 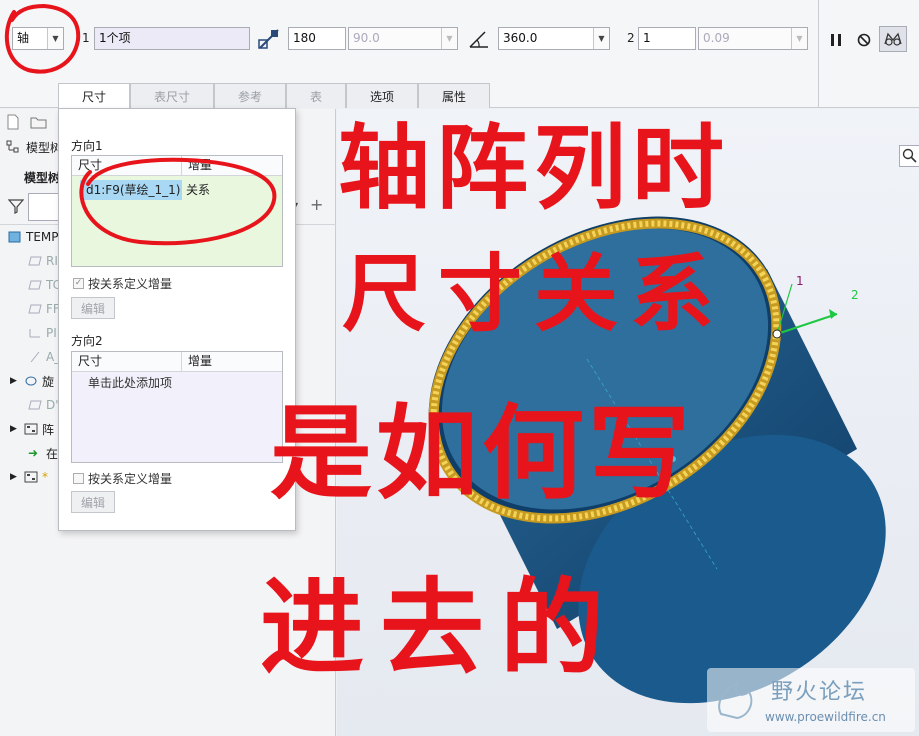 I want to click on tab-label: 参考, so click(x=249, y=96).